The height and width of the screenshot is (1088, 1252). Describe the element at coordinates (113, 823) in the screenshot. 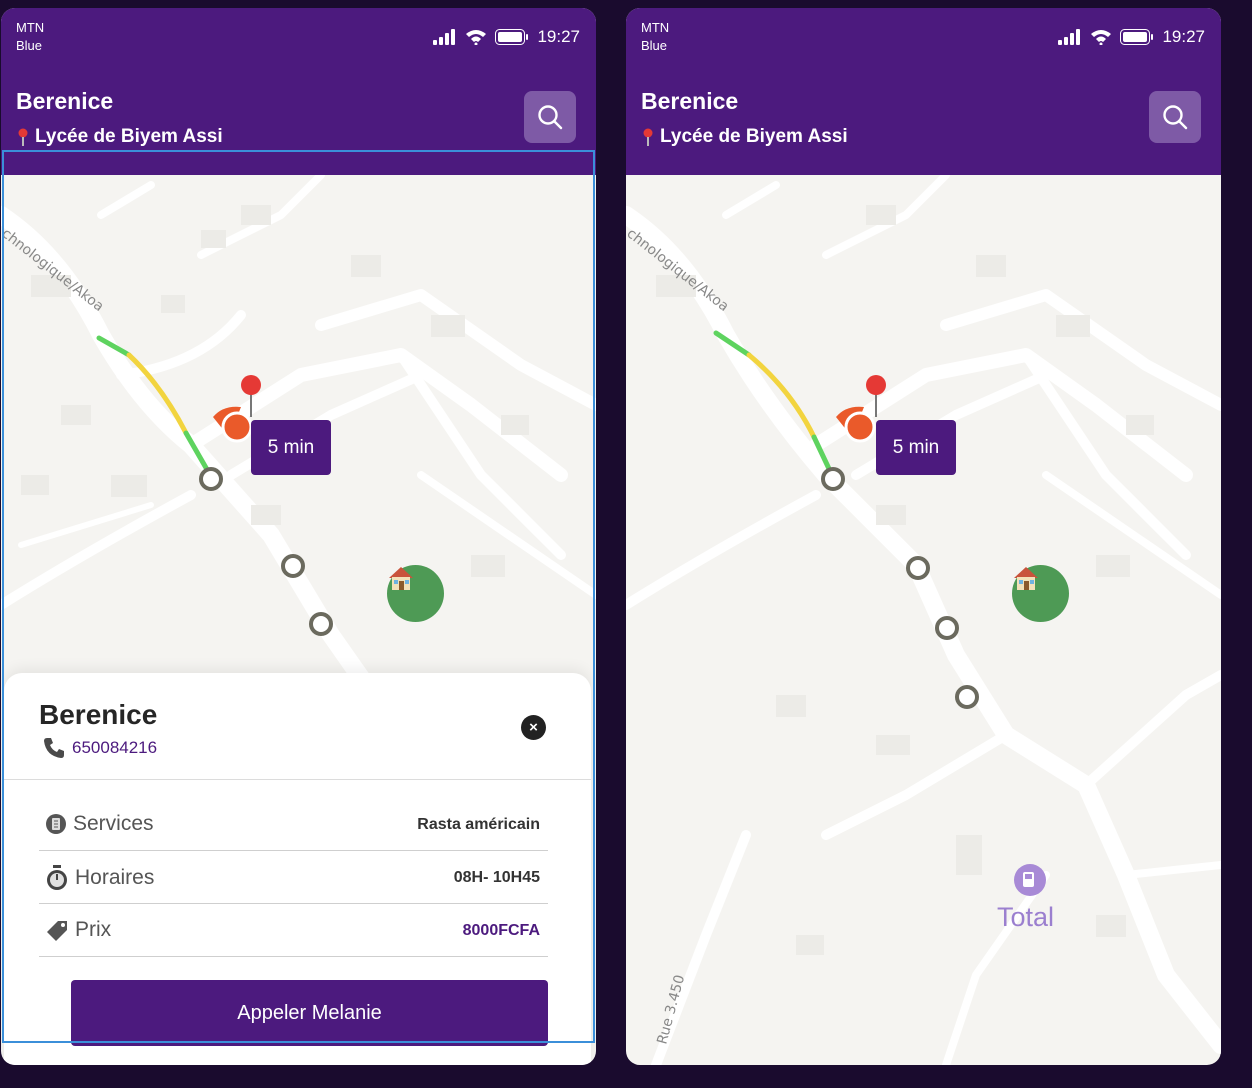

I see `row-label: Services` at that location.